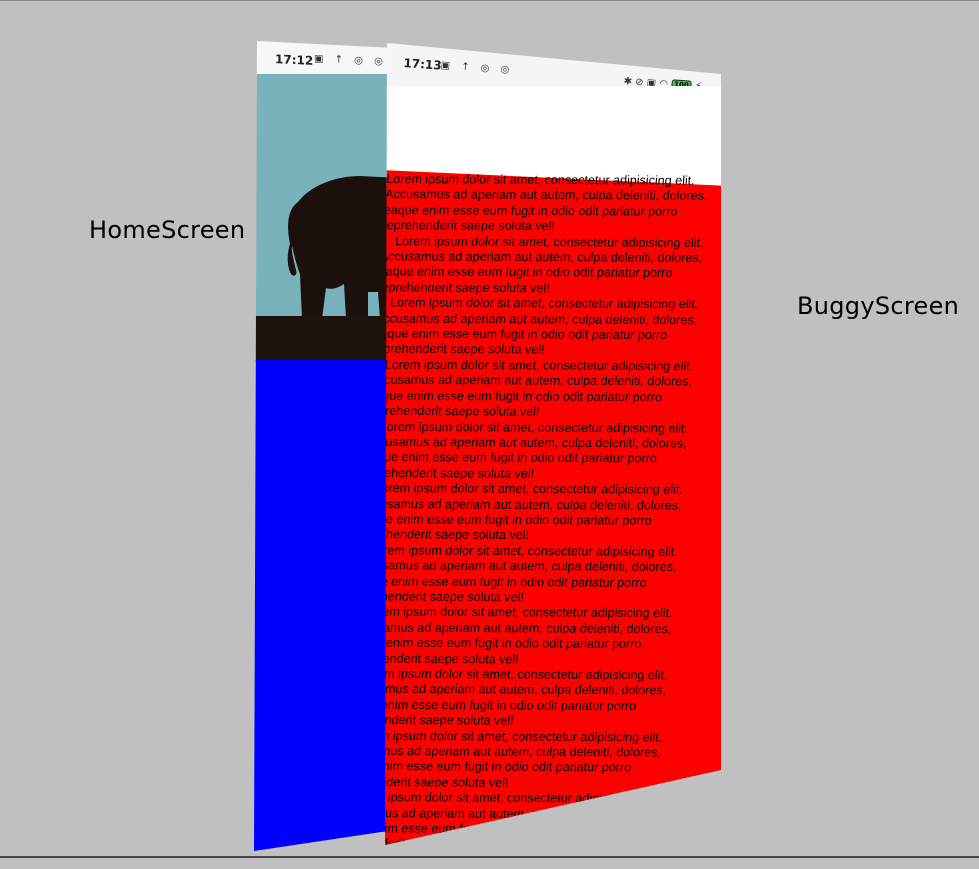  Describe the element at coordinates (324, 339) in the screenshot. I see `homescreen-ground-strip` at that location.